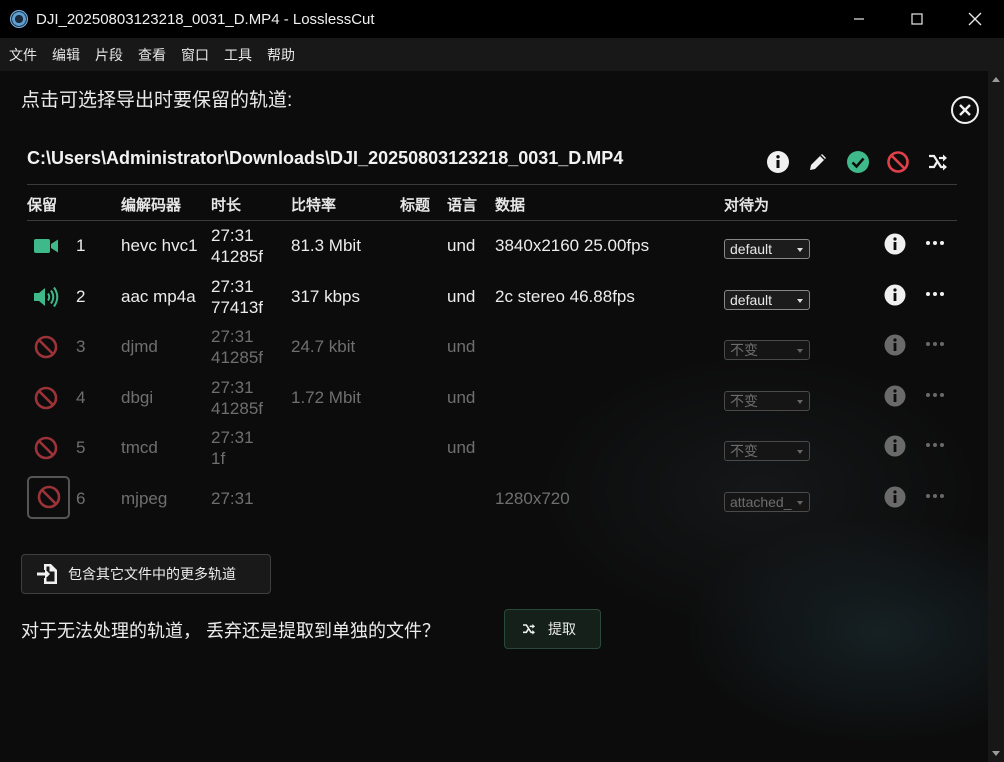 This screenshot has width=1004, height=762. I want to click on track-index: 3, so click(81, 346).